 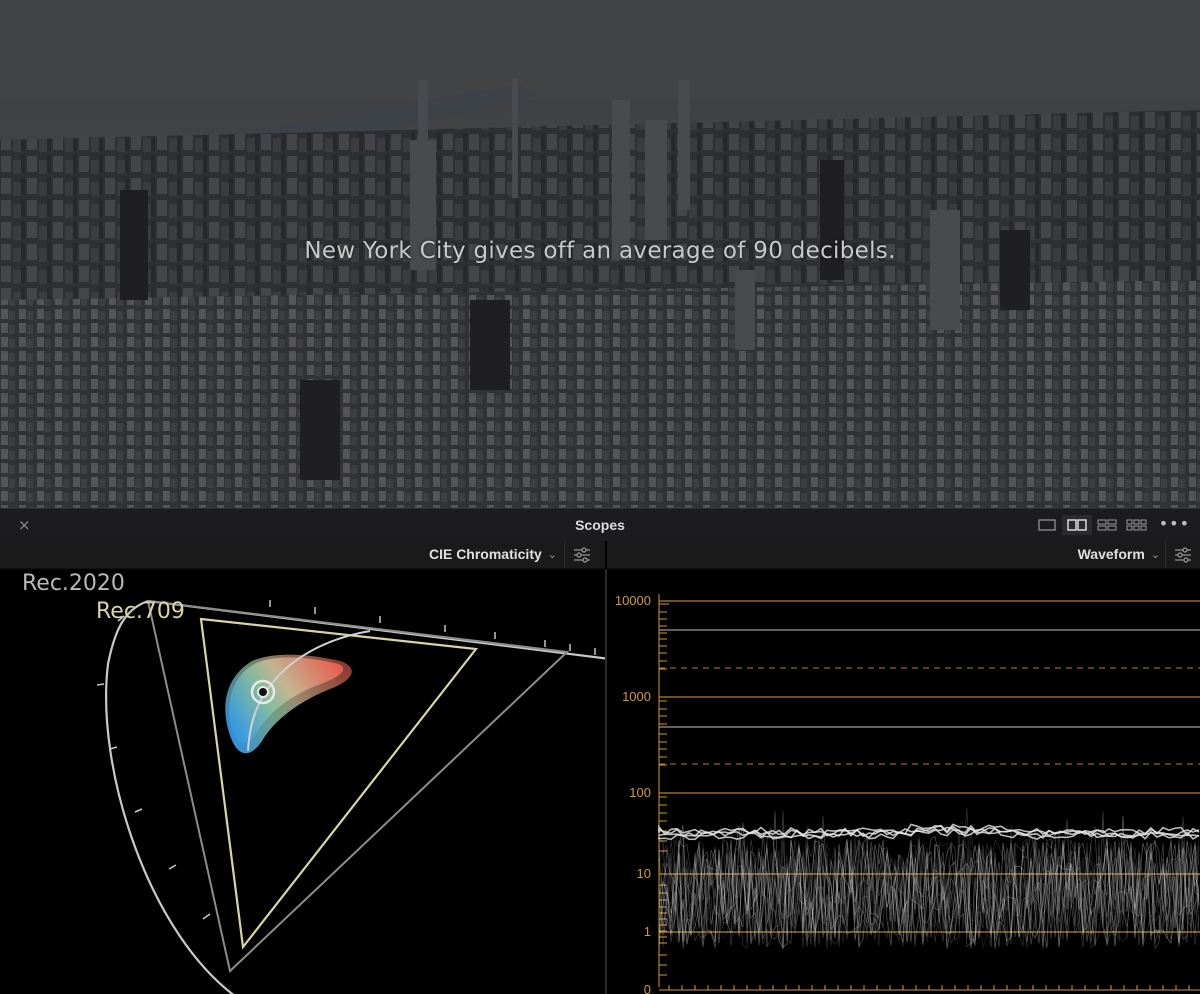 I want to click on single-layout-button, so click(x=1047, y=525).